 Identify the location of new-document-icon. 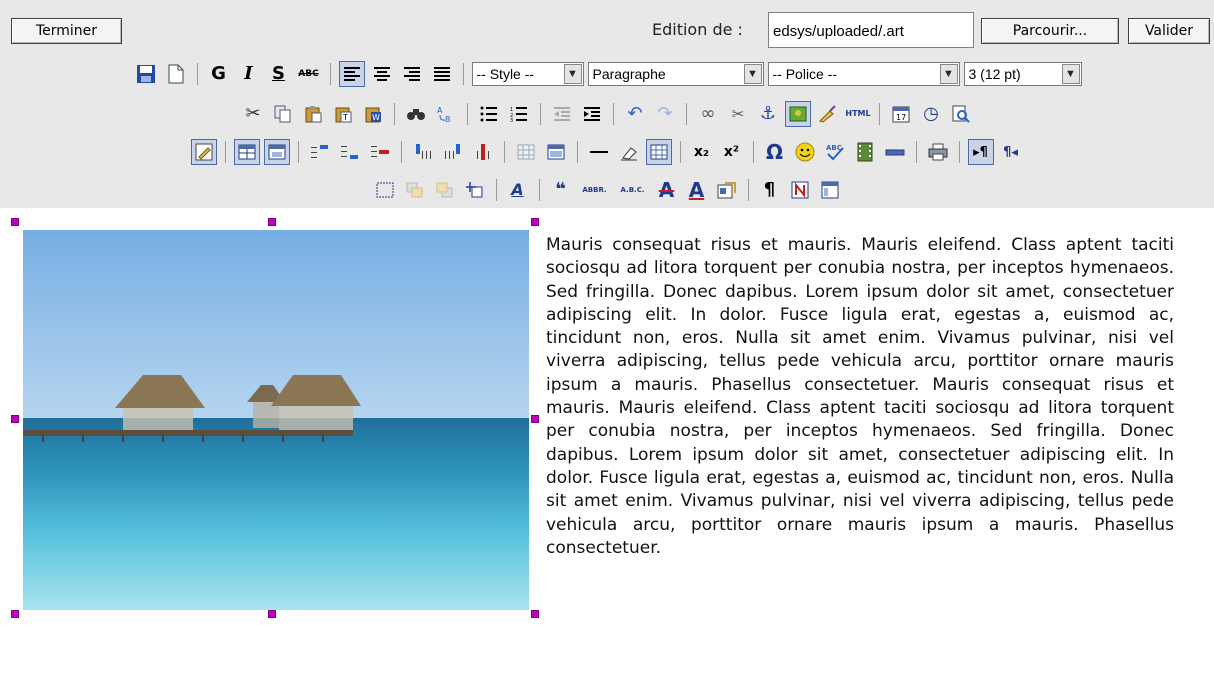
(176, 74).